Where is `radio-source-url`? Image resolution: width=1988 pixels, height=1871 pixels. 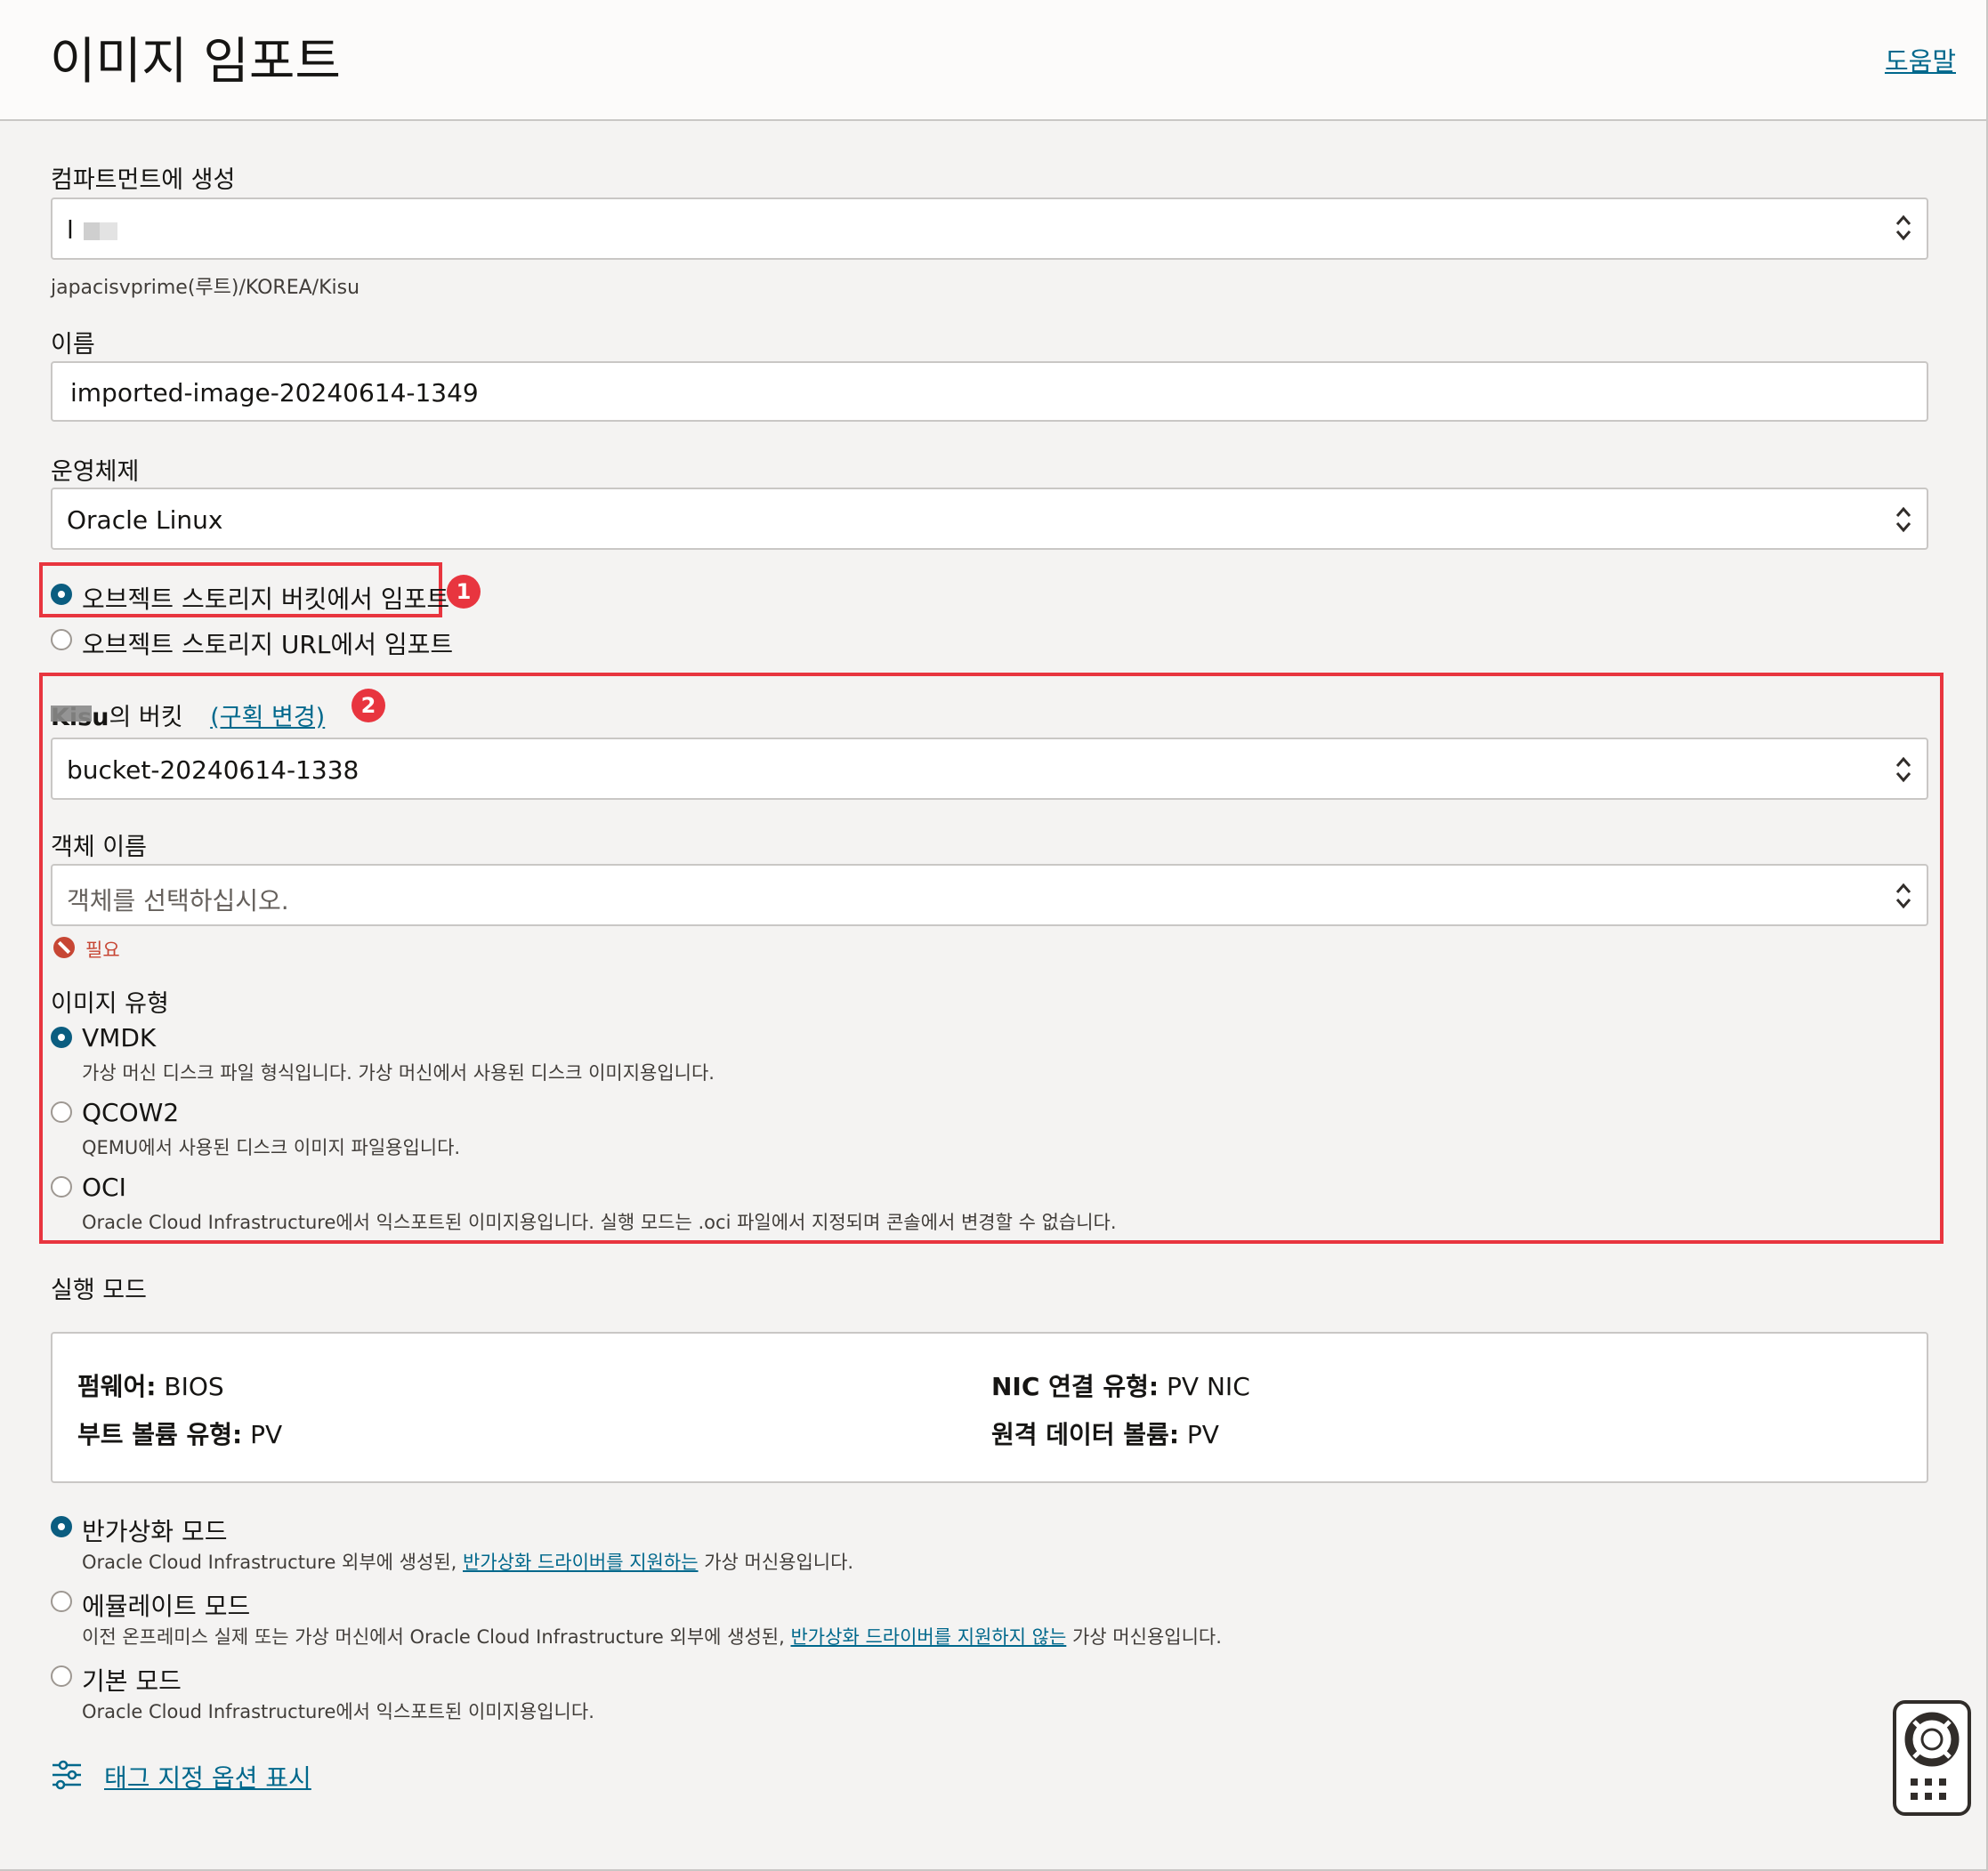 radio-source-url is located at coordinates (62, 639).